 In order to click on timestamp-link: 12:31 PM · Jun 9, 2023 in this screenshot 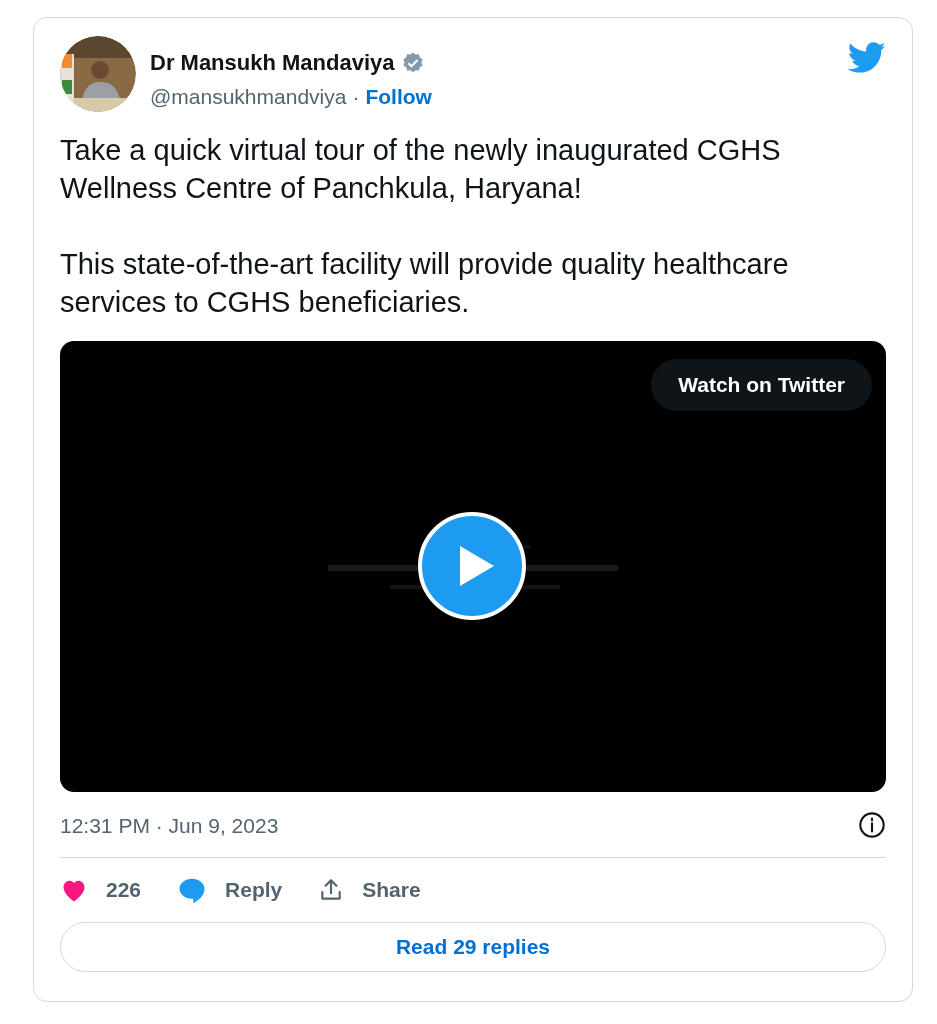, I will do `click(169, 825)`.